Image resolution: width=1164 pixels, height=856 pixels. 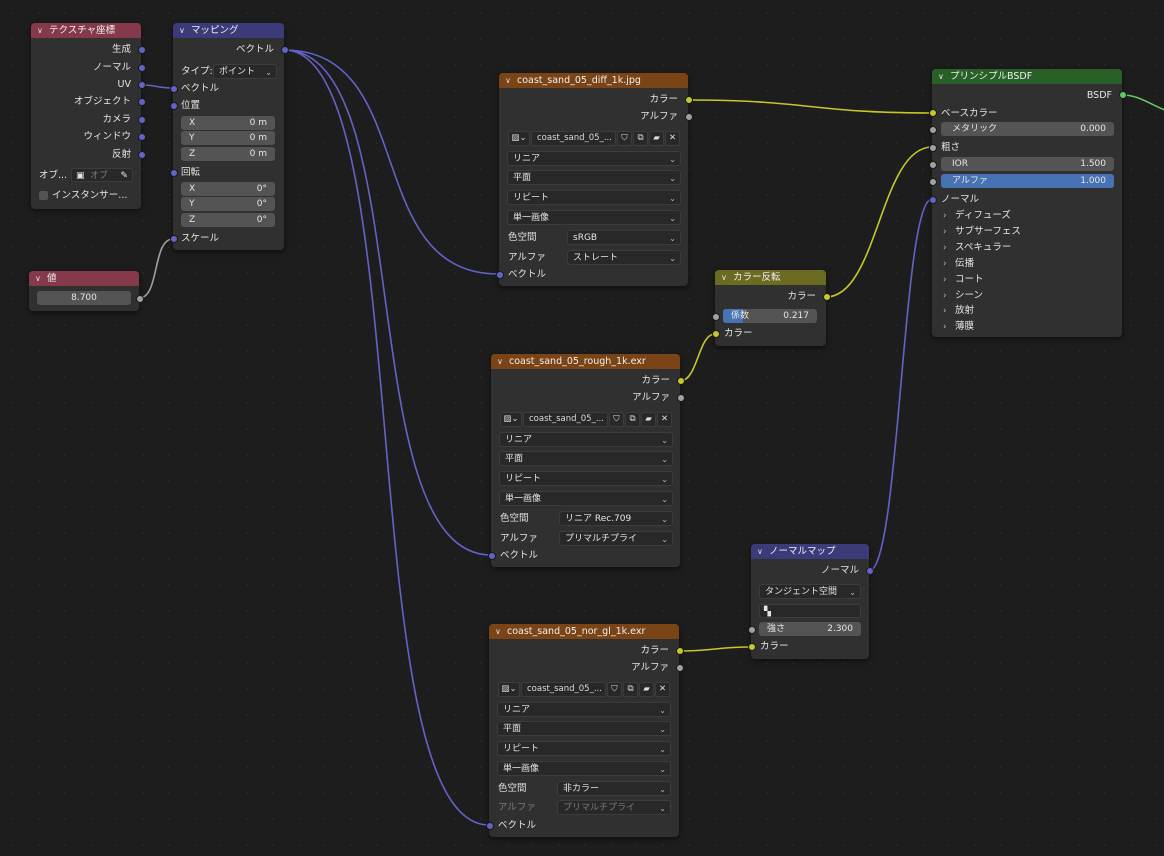 What do you see at coordinates (770, 277) in the screenshot?
I see `invert-header: ∨ カラー反転` at bounding box center [770, 277].